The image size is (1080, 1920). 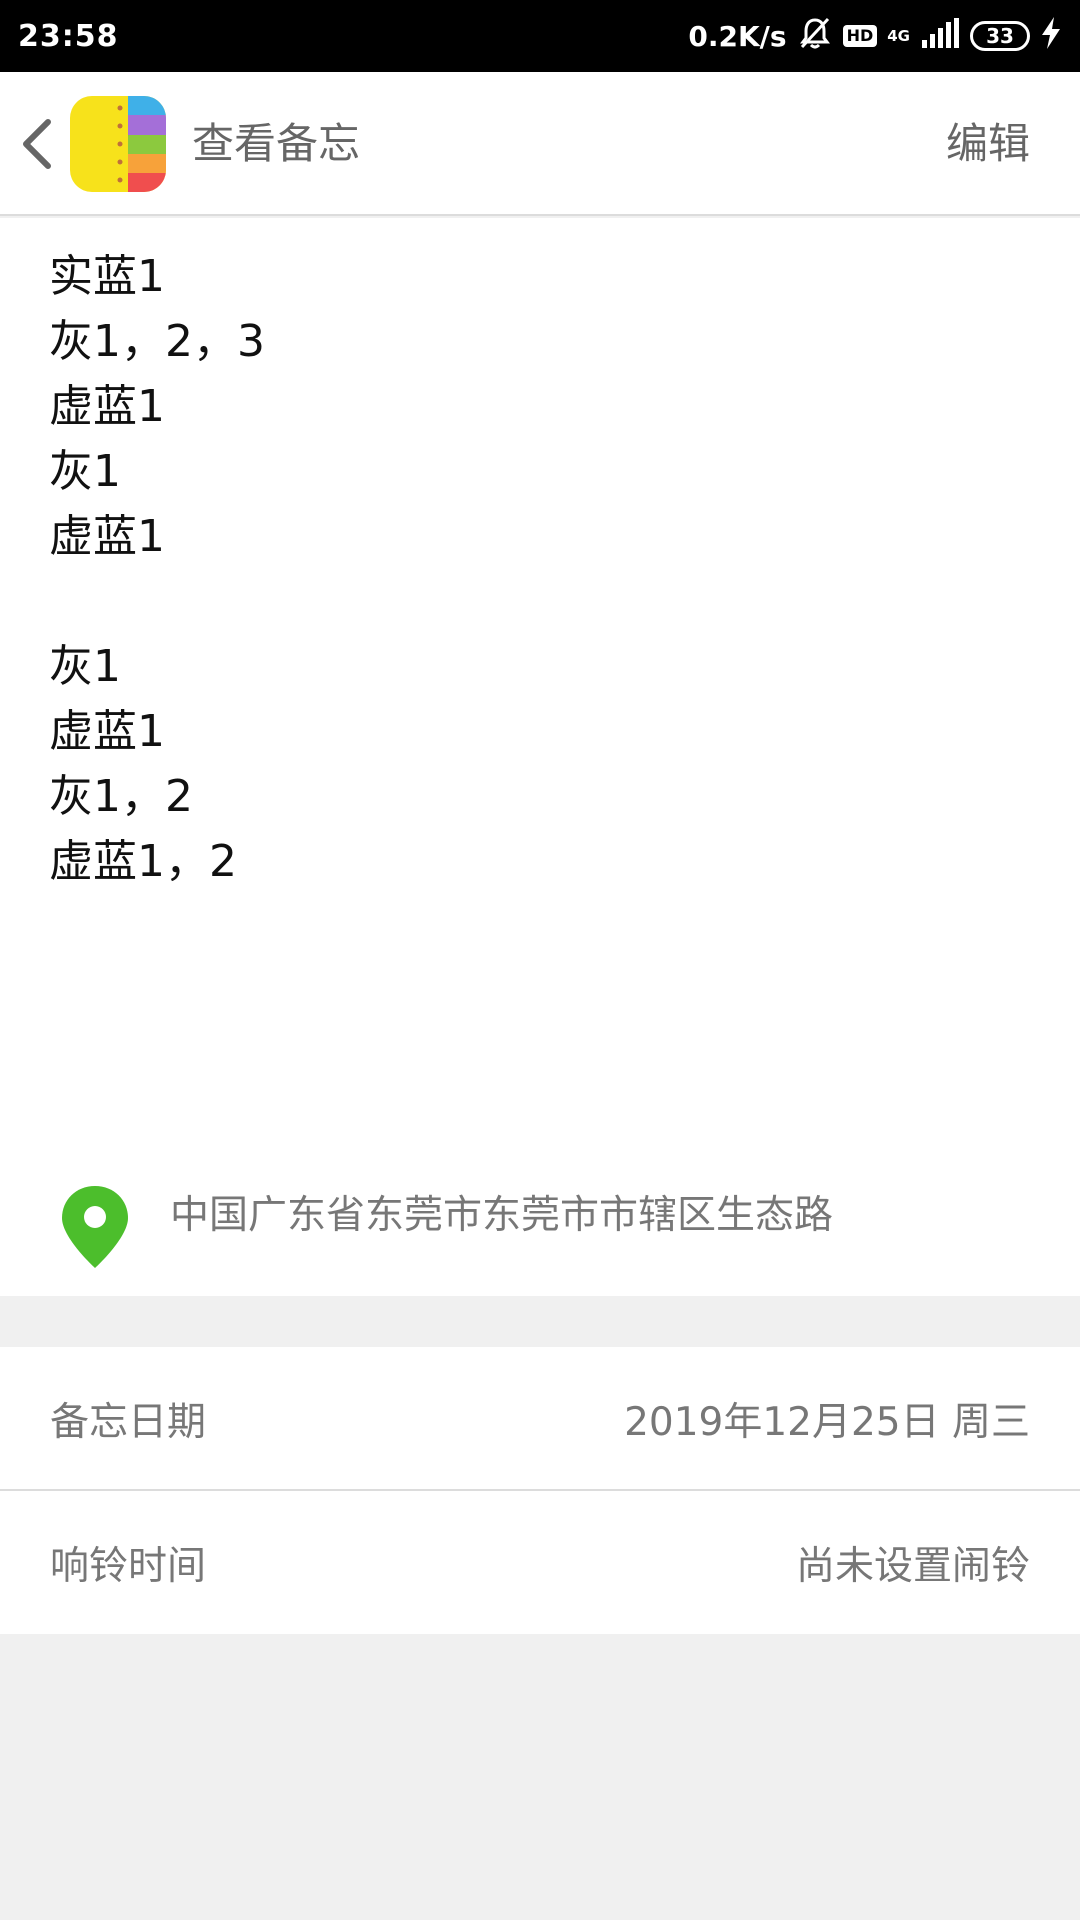 What do you see at coordinates (988, 144) in the screenshot?
I see `edit-button: 编辑` at bounding box center [988, 144].